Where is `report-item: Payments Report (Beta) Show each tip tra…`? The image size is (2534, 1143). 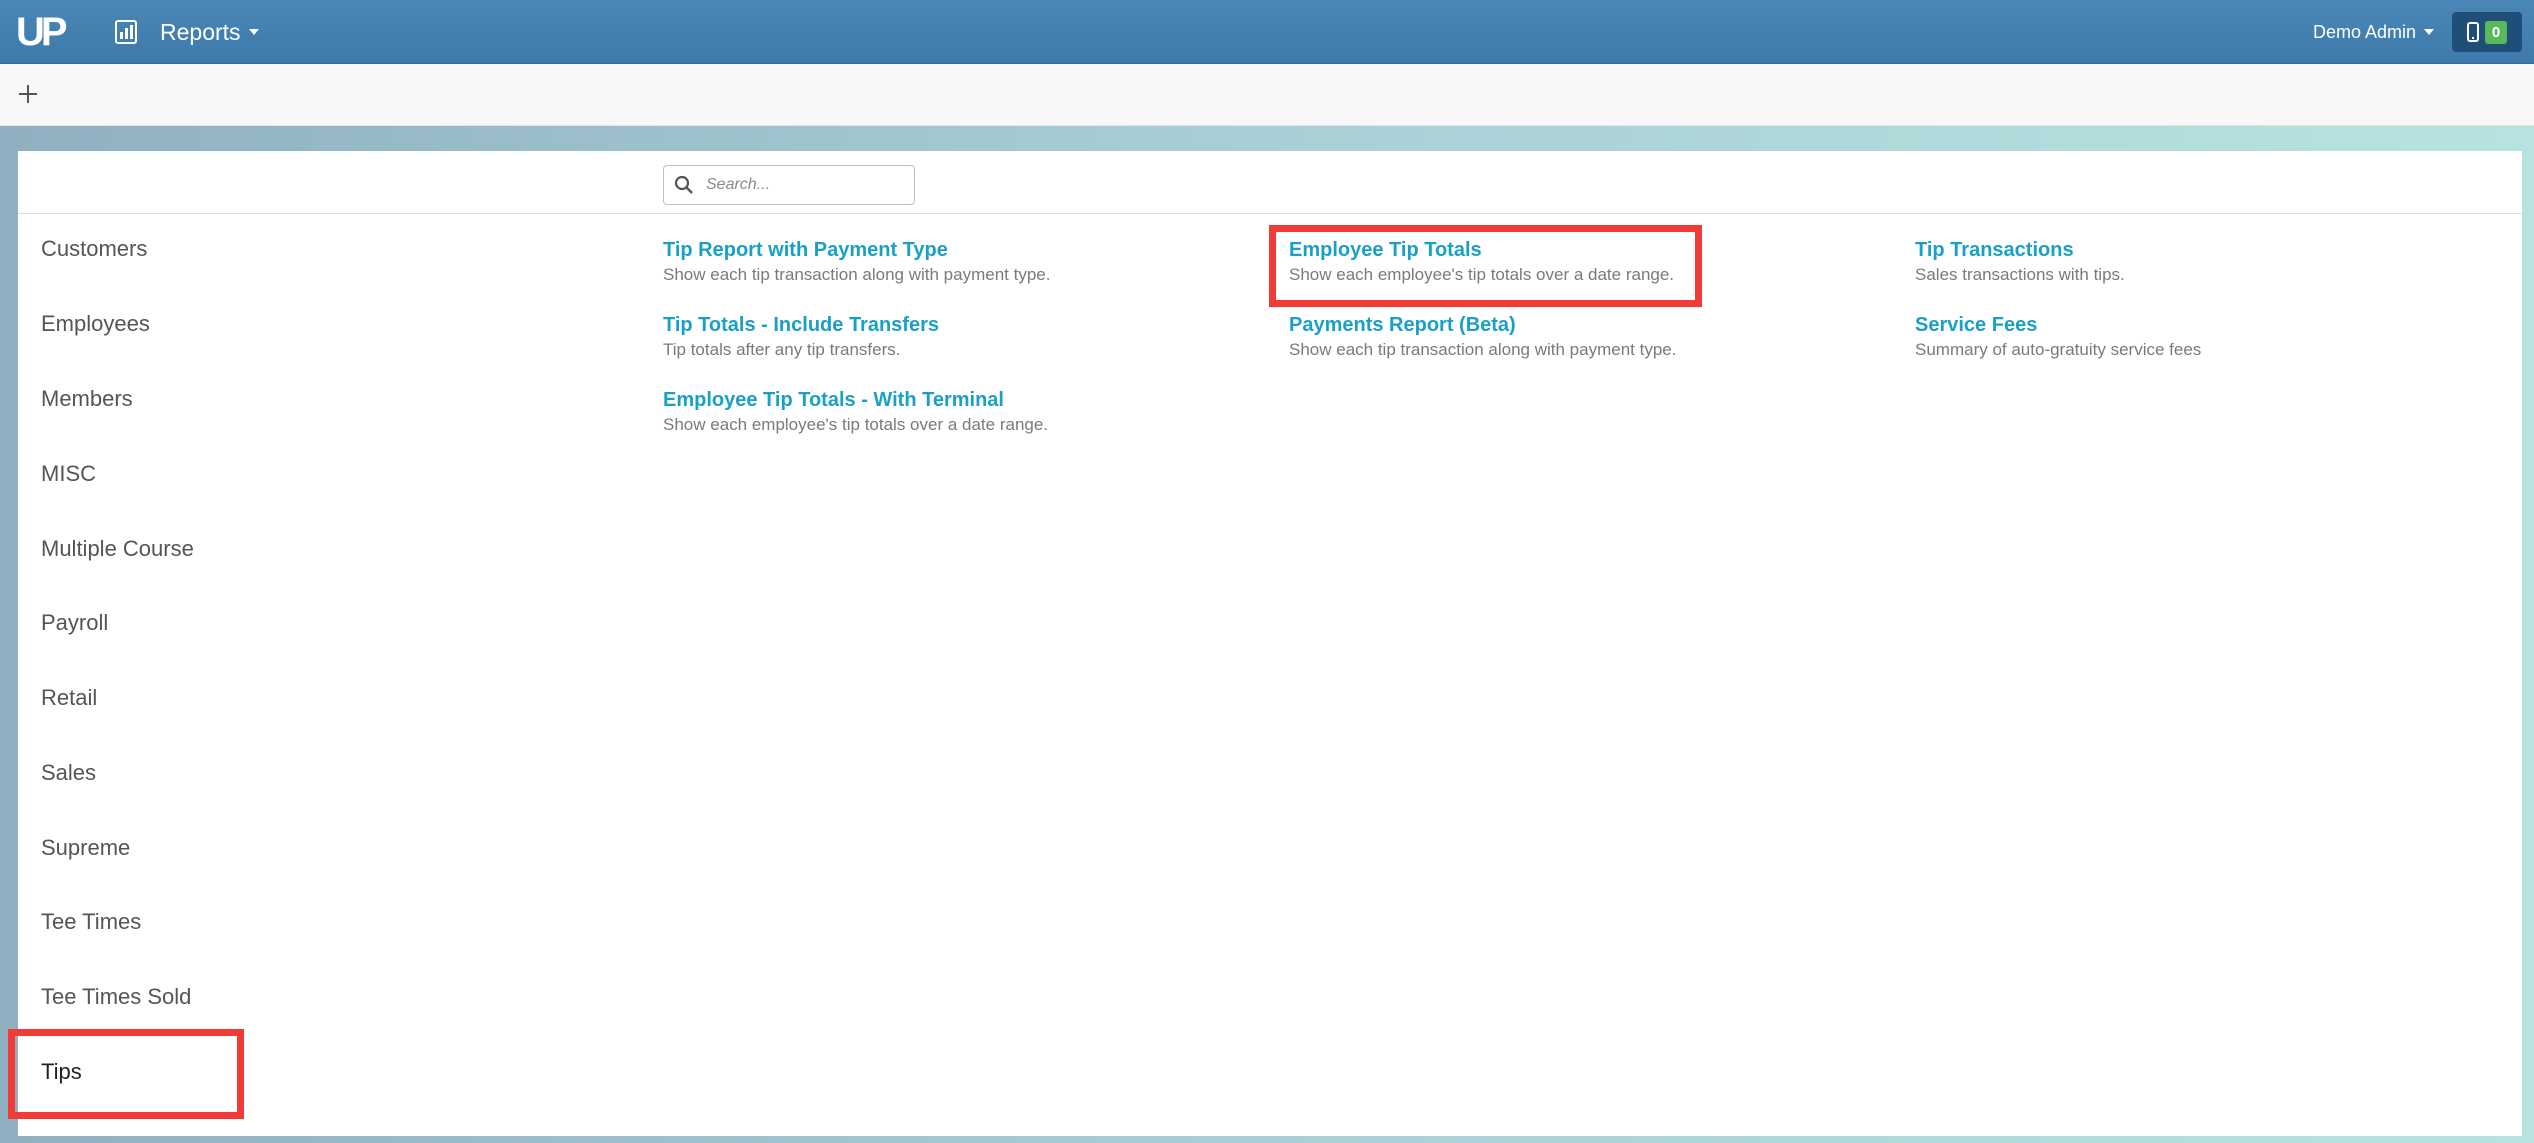 report-item: Payments Report (Beta) Show each tip tra… is located at coordinates (1482, 337).